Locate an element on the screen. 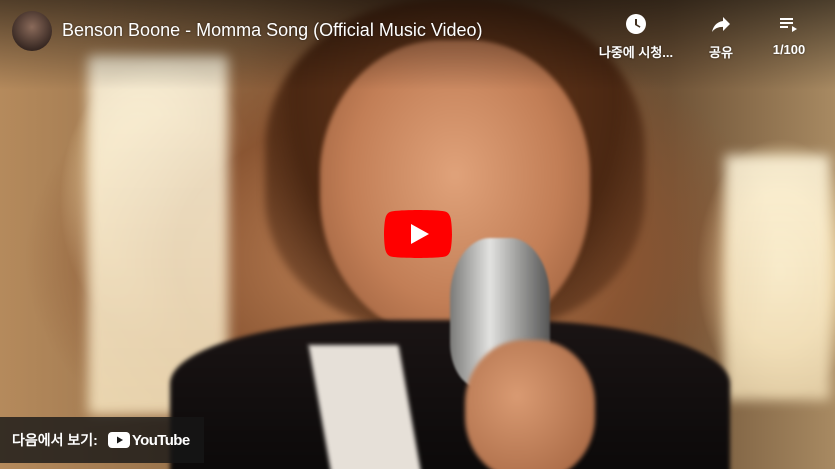  share-arrow-icon is located at coordinates (721, 24).